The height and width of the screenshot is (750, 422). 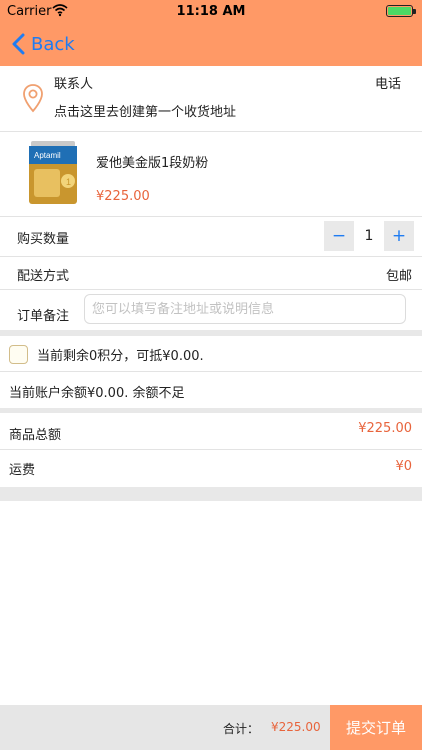 What do you see at coordinates (35, 435) in the screenshot?
I see `goods-total-label: 商品总额` at bounding box center [35, 435].